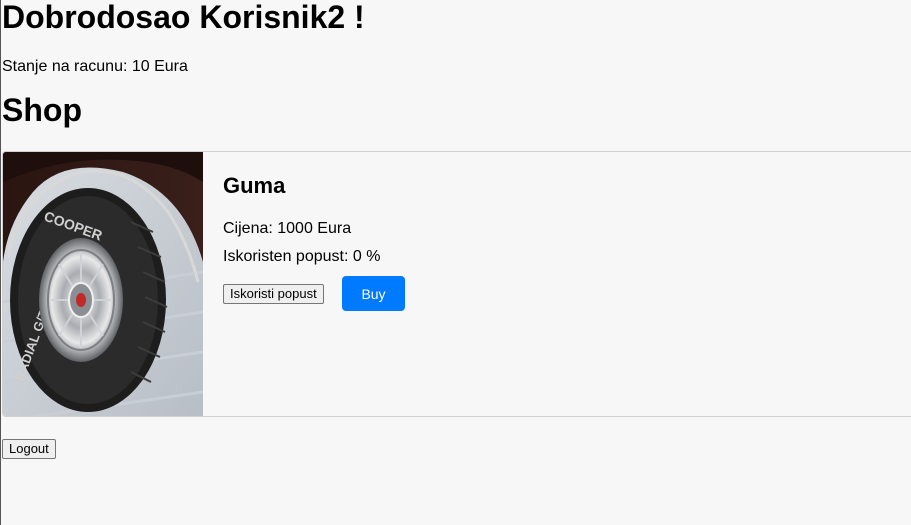 This screenshot has width=911, height=525. What do you see at coordinates (95, 66) in the screenshot?
I see `account-balance: Stanje na racunu: 10 Eura` at bounding box center [95, 66].